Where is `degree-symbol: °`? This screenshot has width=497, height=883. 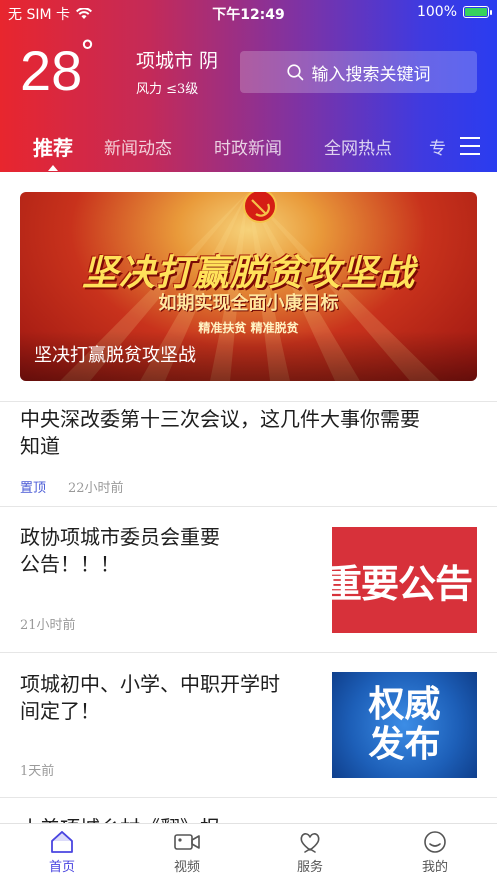 degree-symbol: ° is located at coordinates (87, 52).